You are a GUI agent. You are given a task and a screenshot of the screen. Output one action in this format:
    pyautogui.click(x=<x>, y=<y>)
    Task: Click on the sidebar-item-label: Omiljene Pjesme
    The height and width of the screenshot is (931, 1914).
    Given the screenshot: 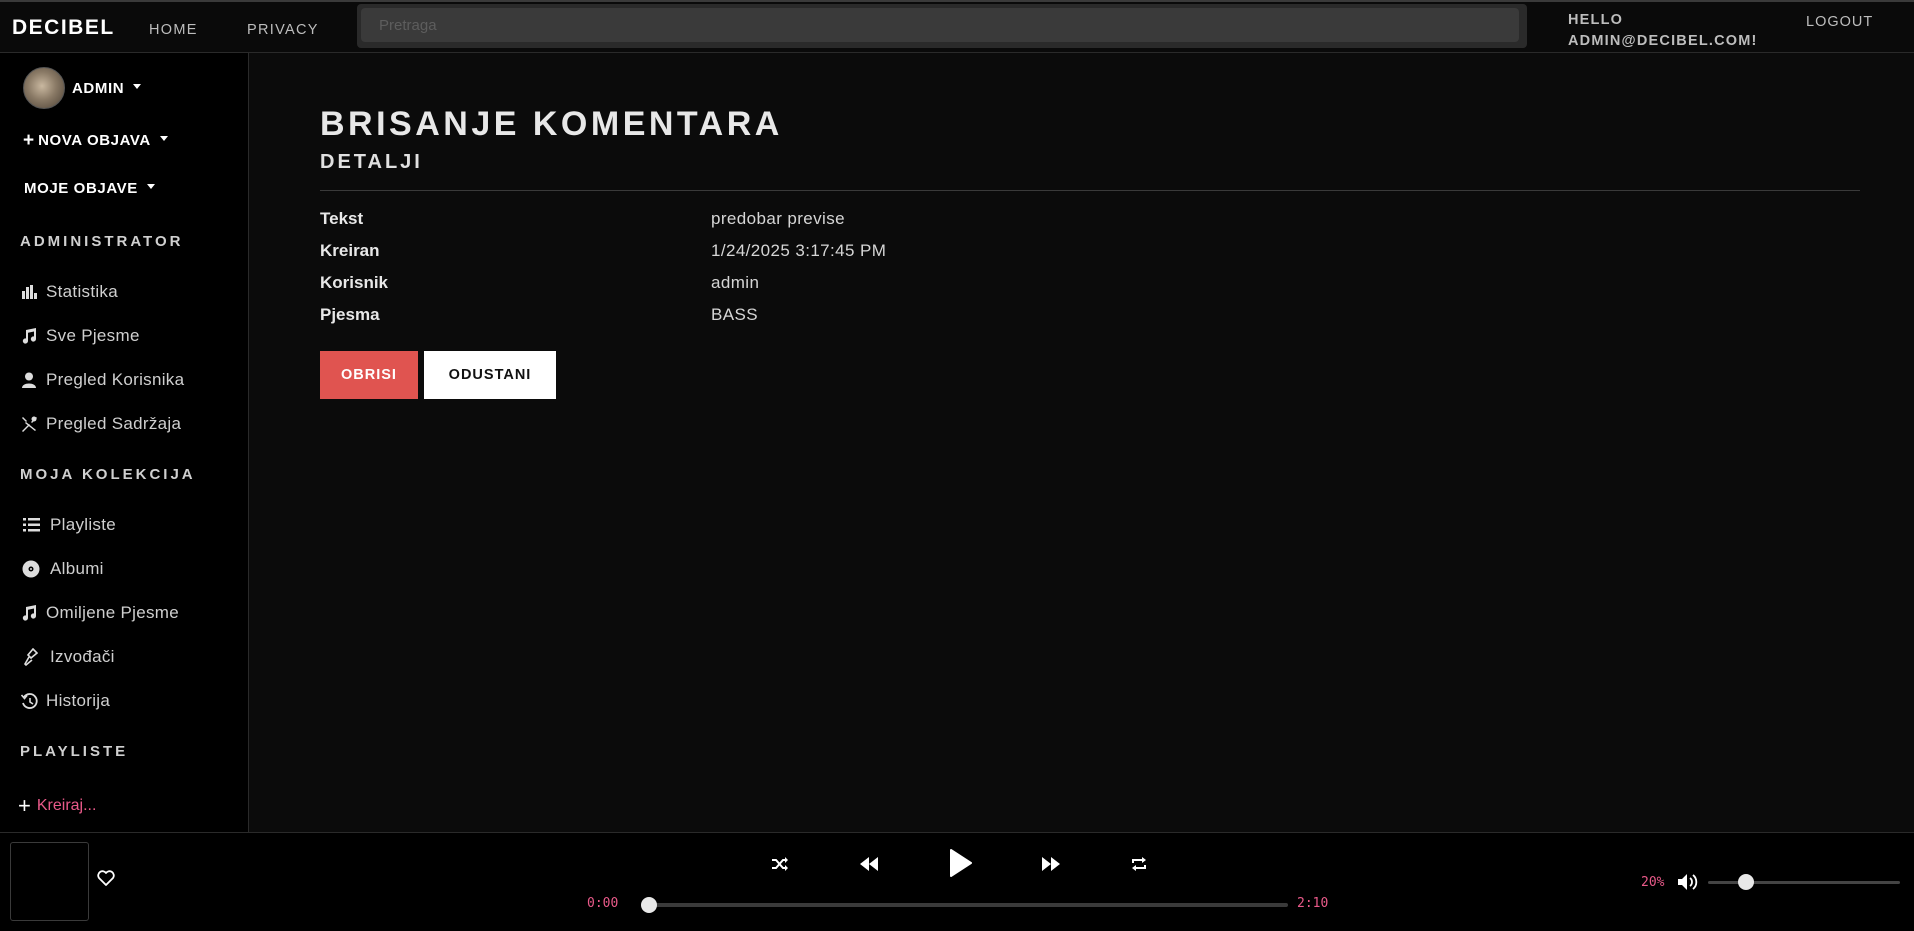 What is the action you would take?
    pyautogui.click(x=112, y=612)
    